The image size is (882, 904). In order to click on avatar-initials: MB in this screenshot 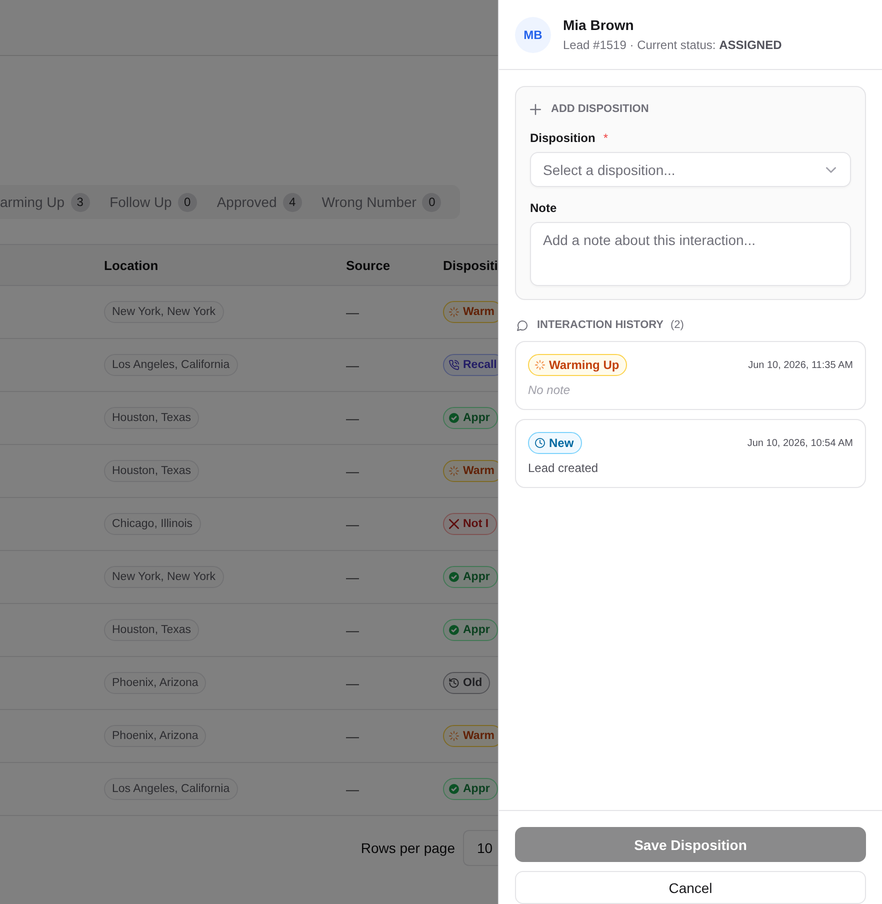, I will do `click(533, 35)`.